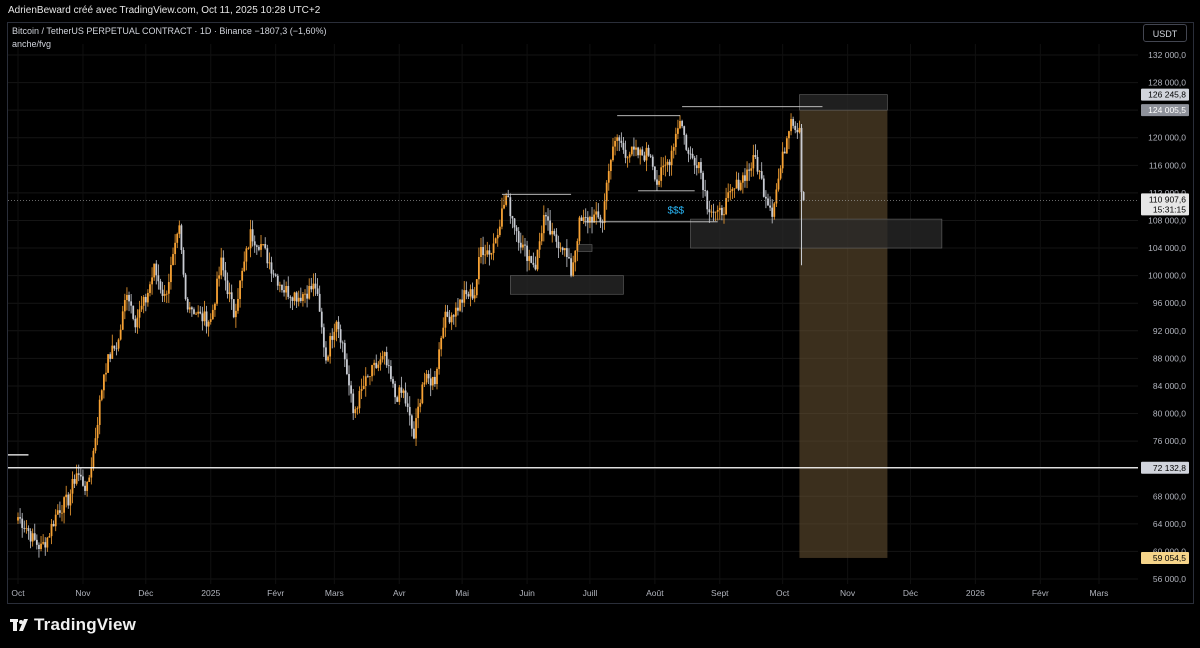 This screenshot has width=1200, height=648. I want to click on x-tick-label: Févr, so click(1040, 593).